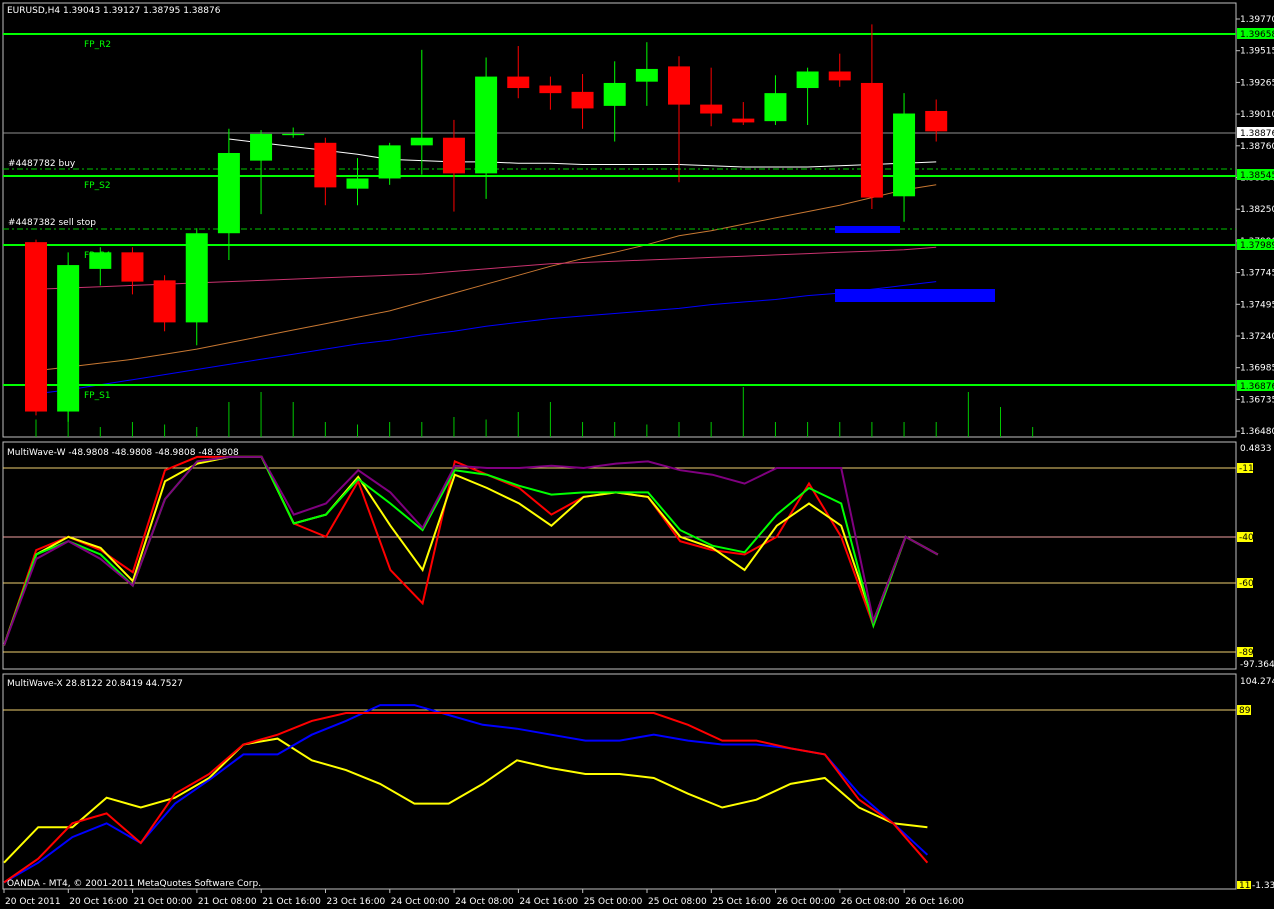 The image size is (1274, 909). I want to click on fp-s4-price: 1.37989, so click(1257, 246).